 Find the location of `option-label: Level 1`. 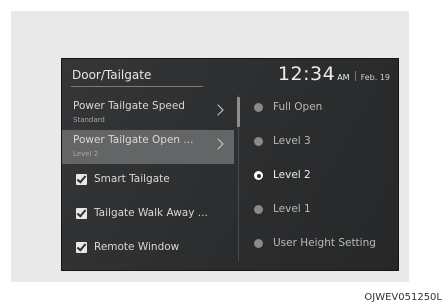

option-label: Level 1 is located at coordinates (292, 209).